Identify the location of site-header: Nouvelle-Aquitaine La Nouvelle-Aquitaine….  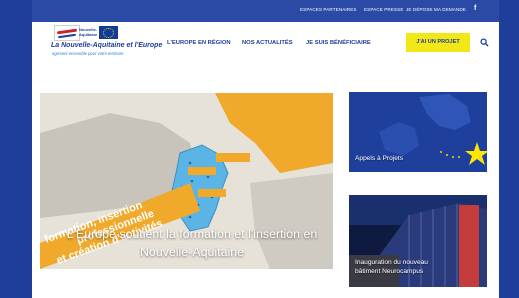
(265, 43).